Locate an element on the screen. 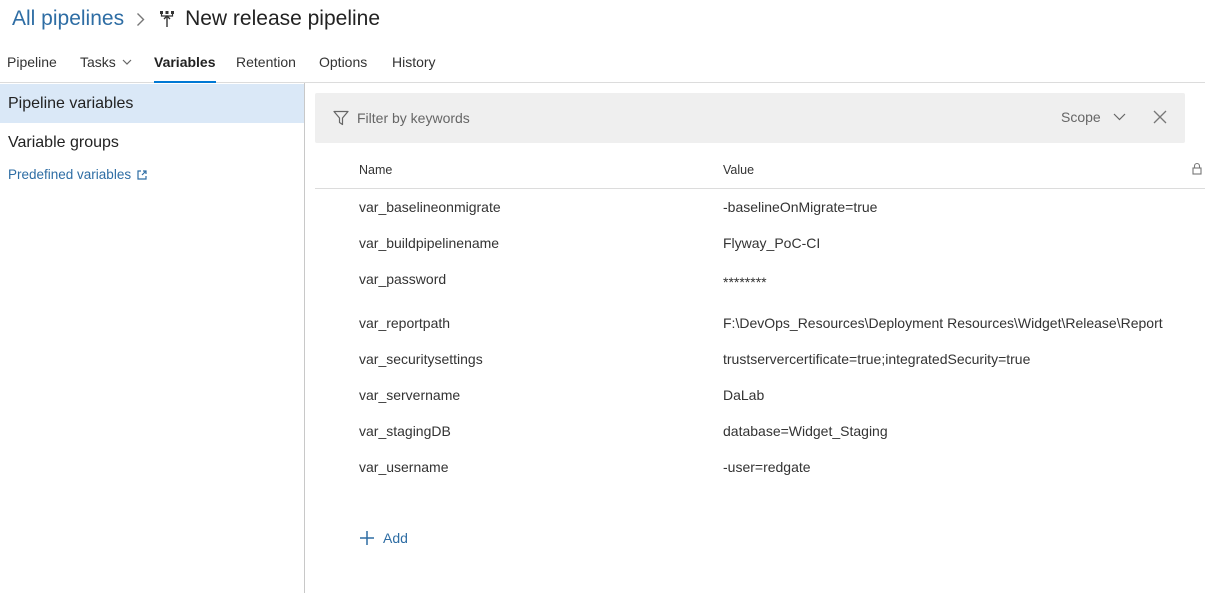  page-title: New release pipeline is located at coordinates (283, 18).